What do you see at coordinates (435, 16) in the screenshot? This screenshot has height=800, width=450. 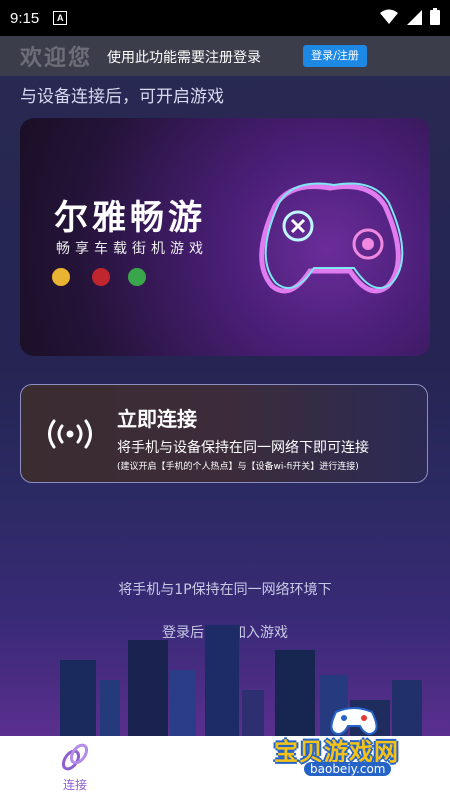 I see `battery-icon` at bounding box center [435, 16].